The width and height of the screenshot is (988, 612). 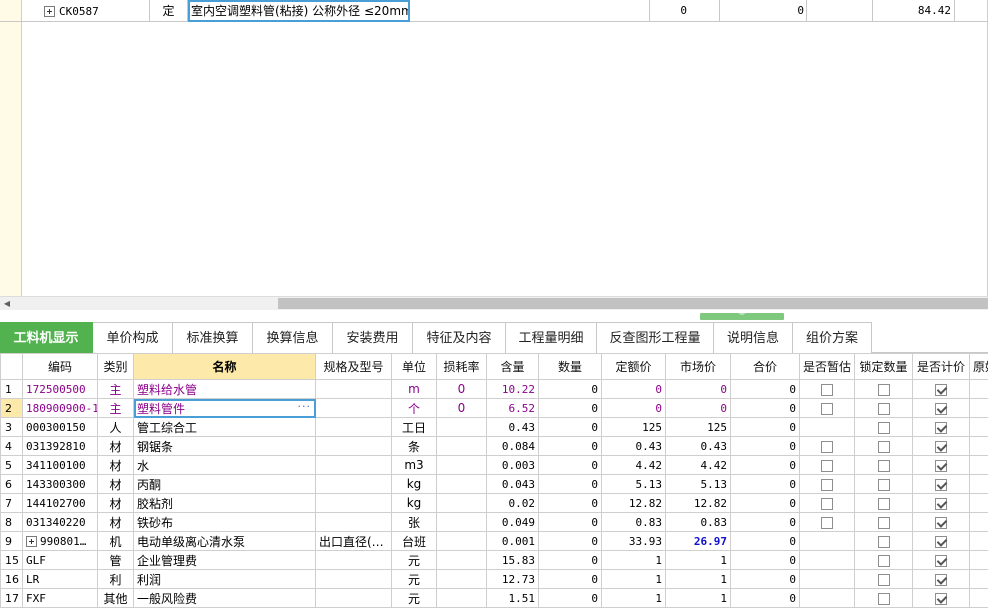 I want to click on row-number: 8, so click(x=11, y=522).